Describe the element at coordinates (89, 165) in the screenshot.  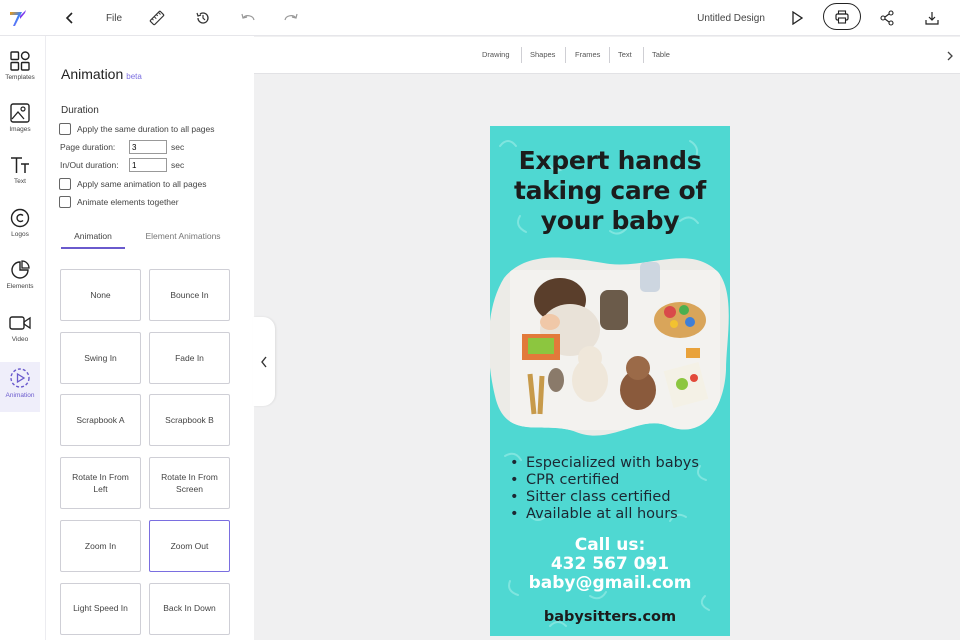
I see `inout-duration-label: In/Out duration:` at that location.